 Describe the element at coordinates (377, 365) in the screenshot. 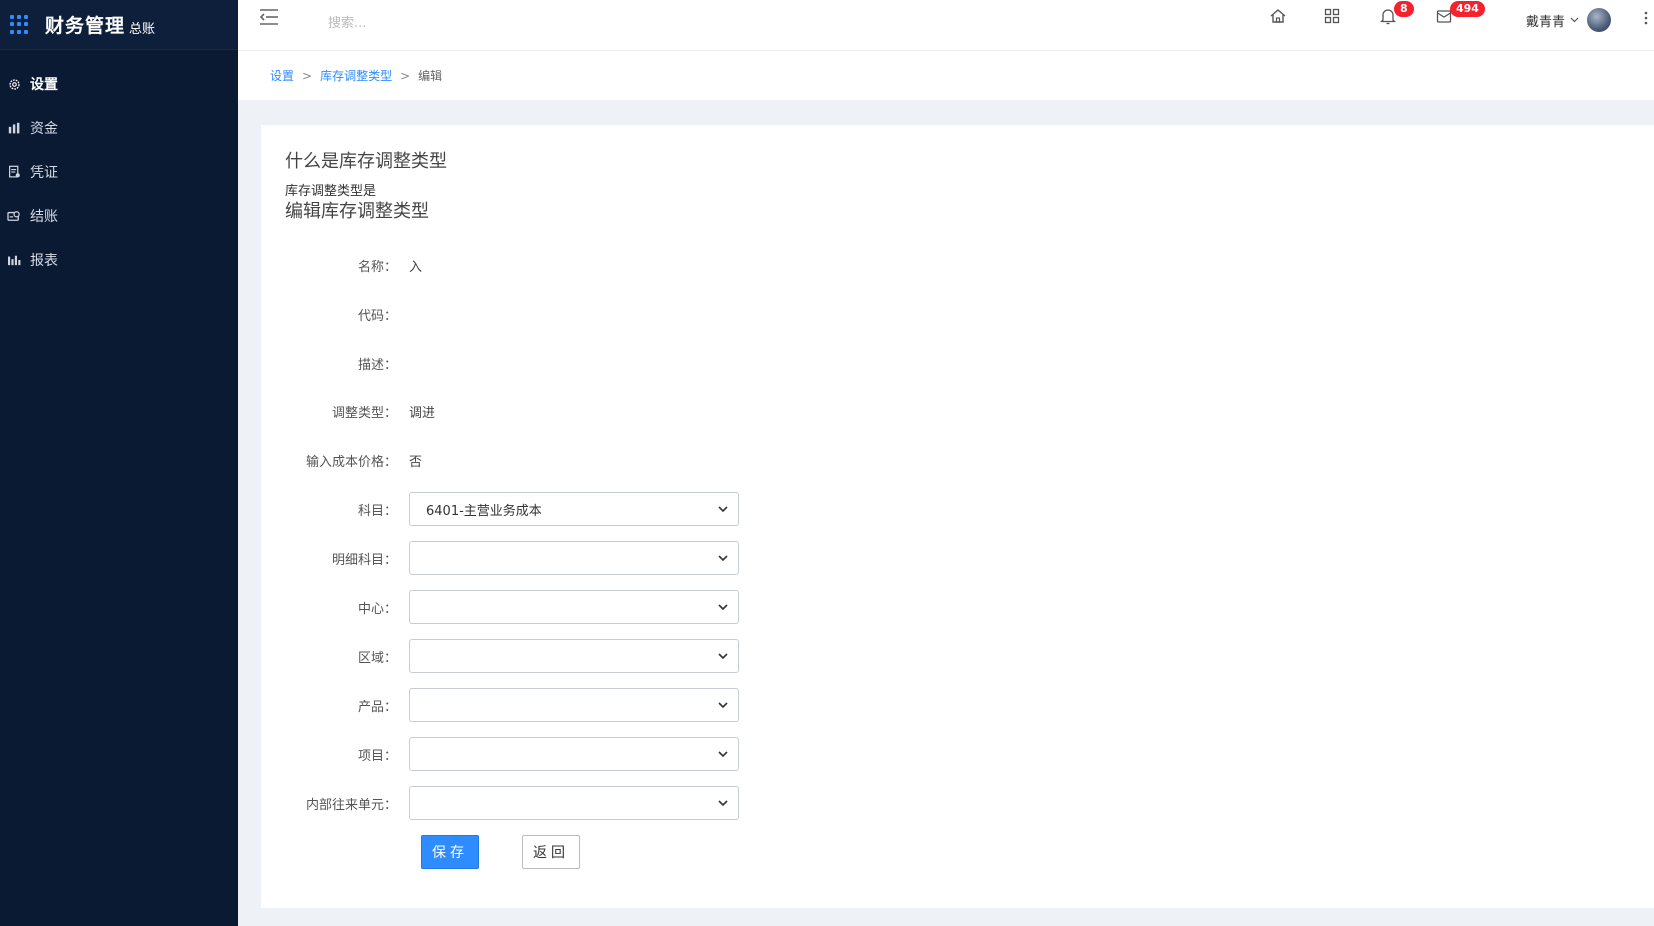

I see `field-label: 描述：` at that location.